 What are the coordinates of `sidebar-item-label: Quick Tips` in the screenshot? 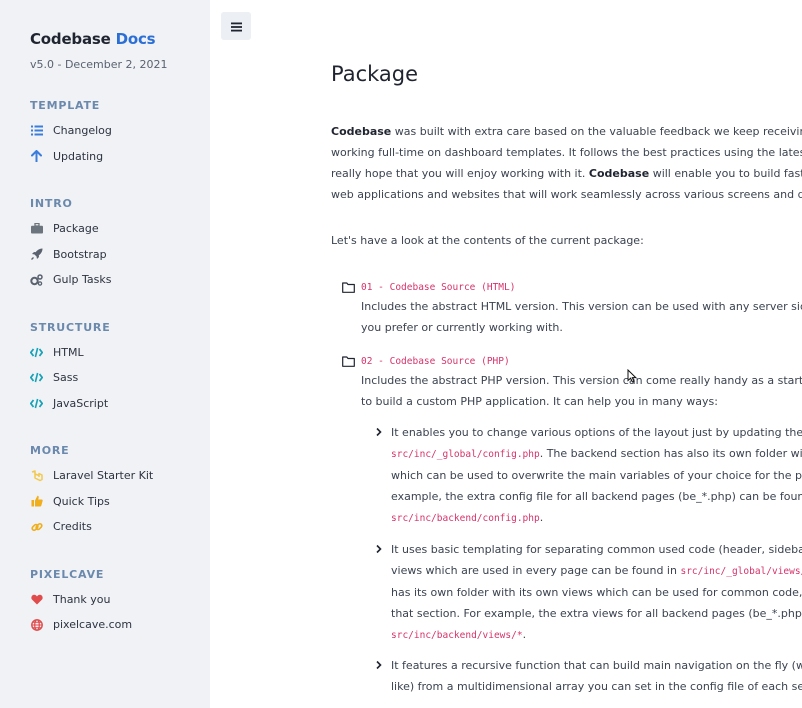 It's located at (81, 501).